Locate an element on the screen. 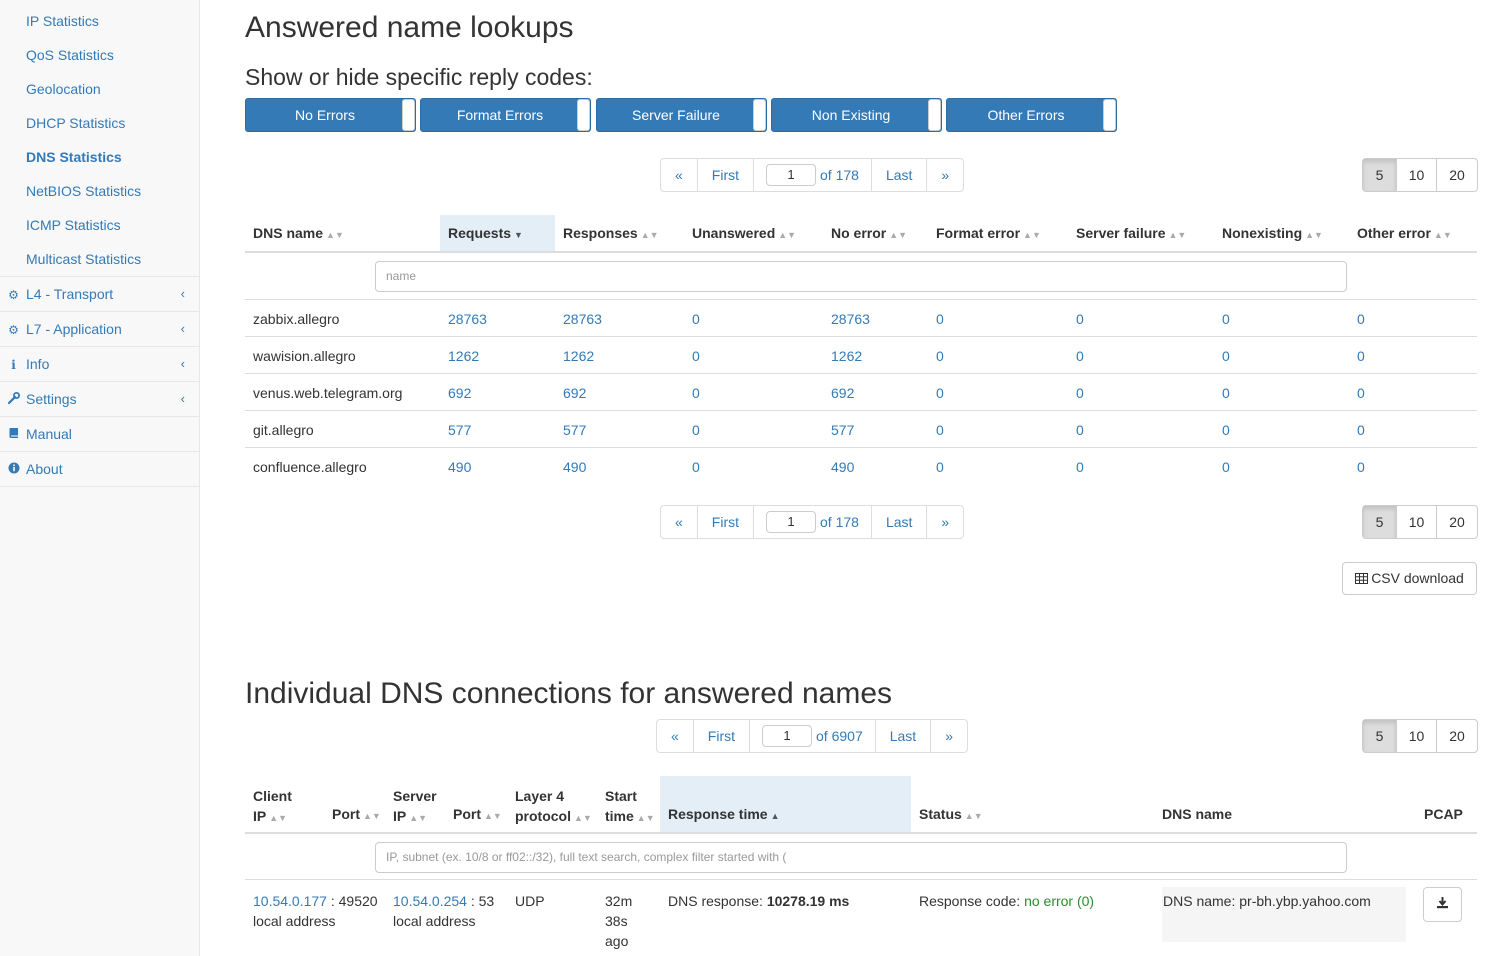  client-ip-link: 10.54.0.177 is located at coordinates (290, 901).